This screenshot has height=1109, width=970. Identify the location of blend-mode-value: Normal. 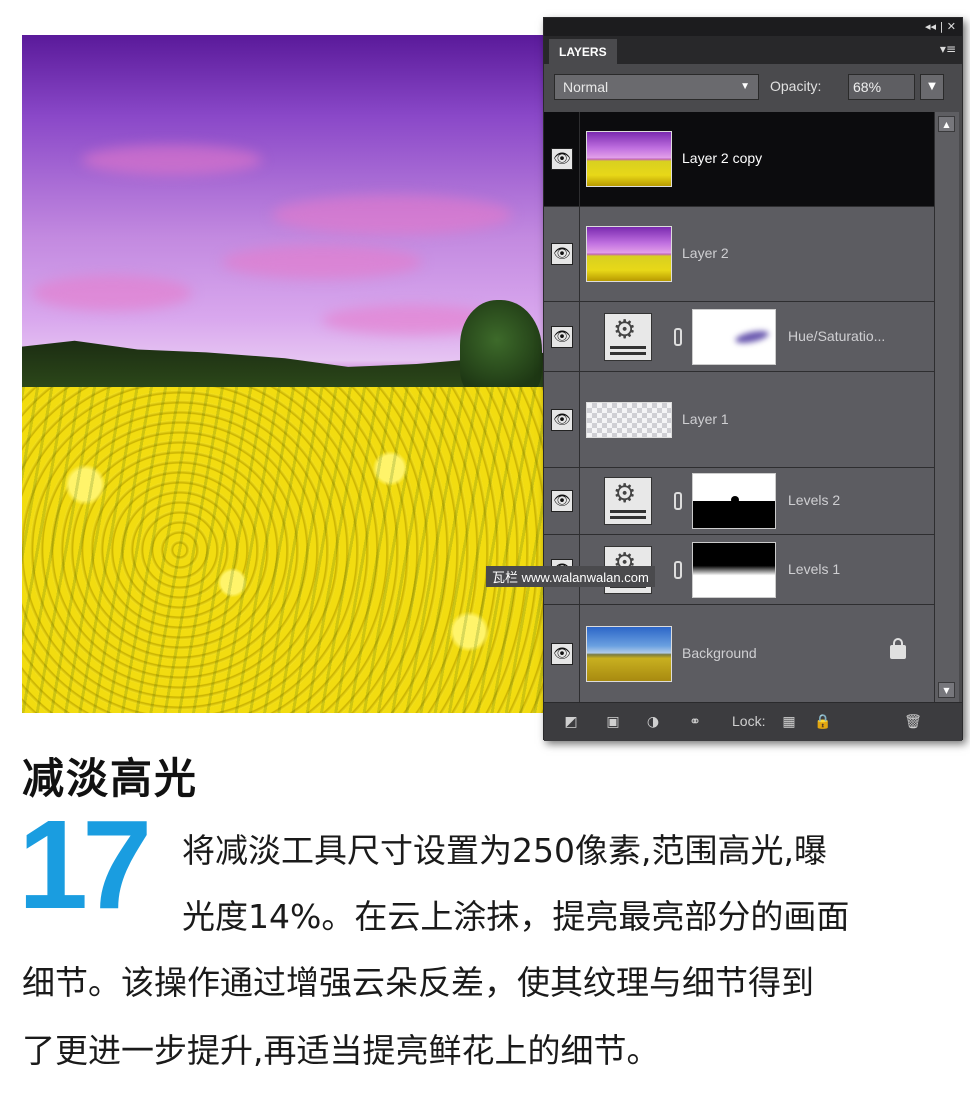
(586, 87).